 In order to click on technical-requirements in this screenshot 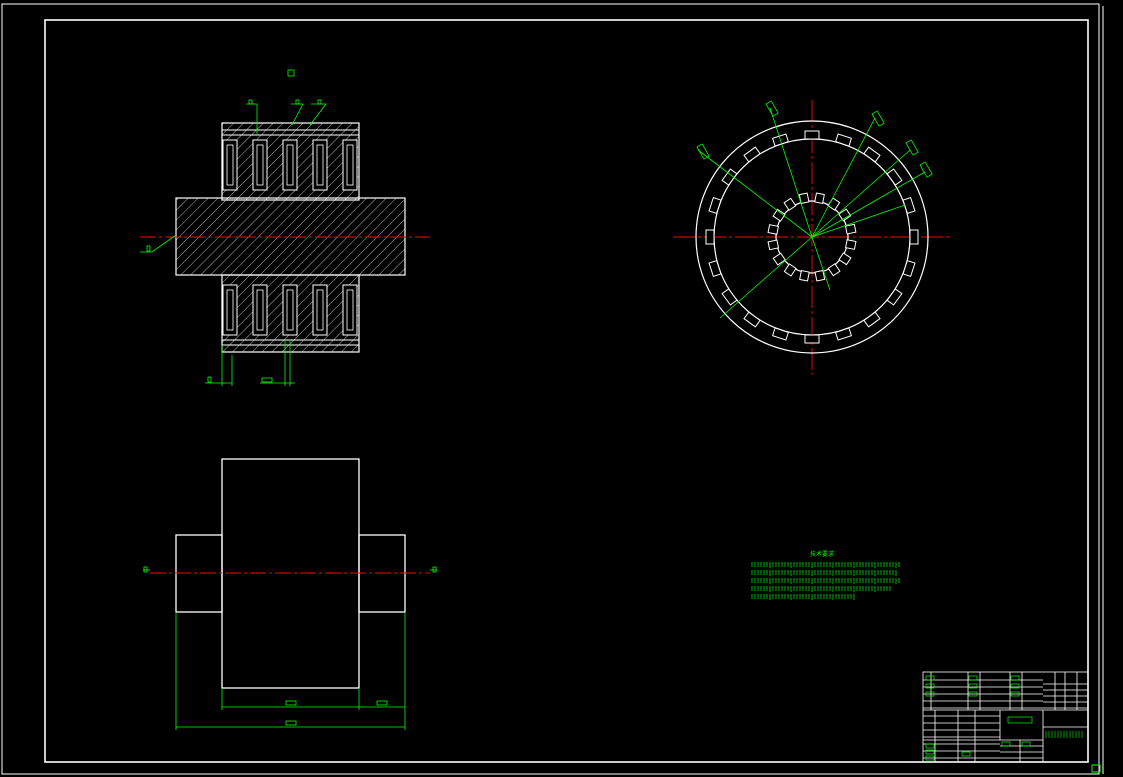, I will do `click(825, 581)`.